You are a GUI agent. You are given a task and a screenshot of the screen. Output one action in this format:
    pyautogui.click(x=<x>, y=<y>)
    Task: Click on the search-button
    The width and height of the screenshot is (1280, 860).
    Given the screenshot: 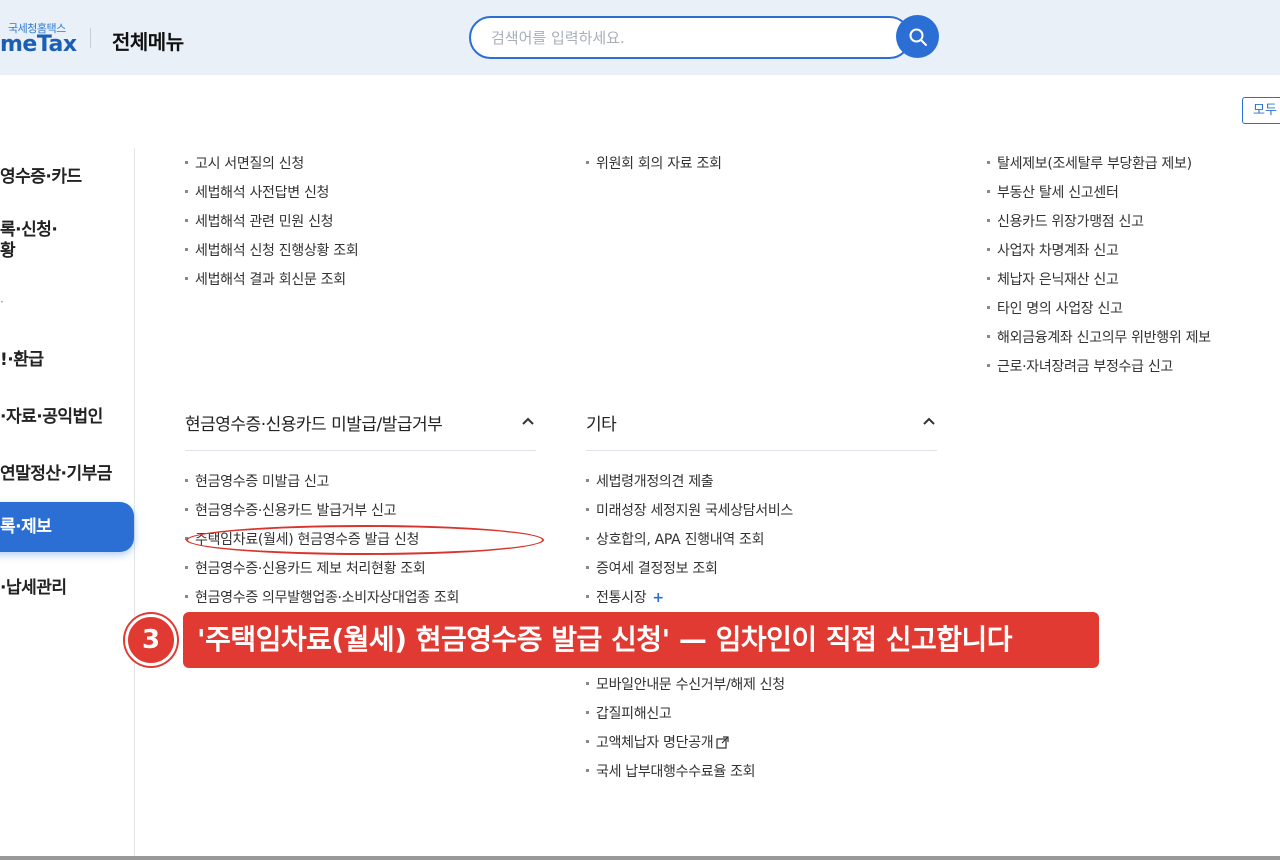 What is the action you would take?
    pyautogui.click(x=917, y=36)
    